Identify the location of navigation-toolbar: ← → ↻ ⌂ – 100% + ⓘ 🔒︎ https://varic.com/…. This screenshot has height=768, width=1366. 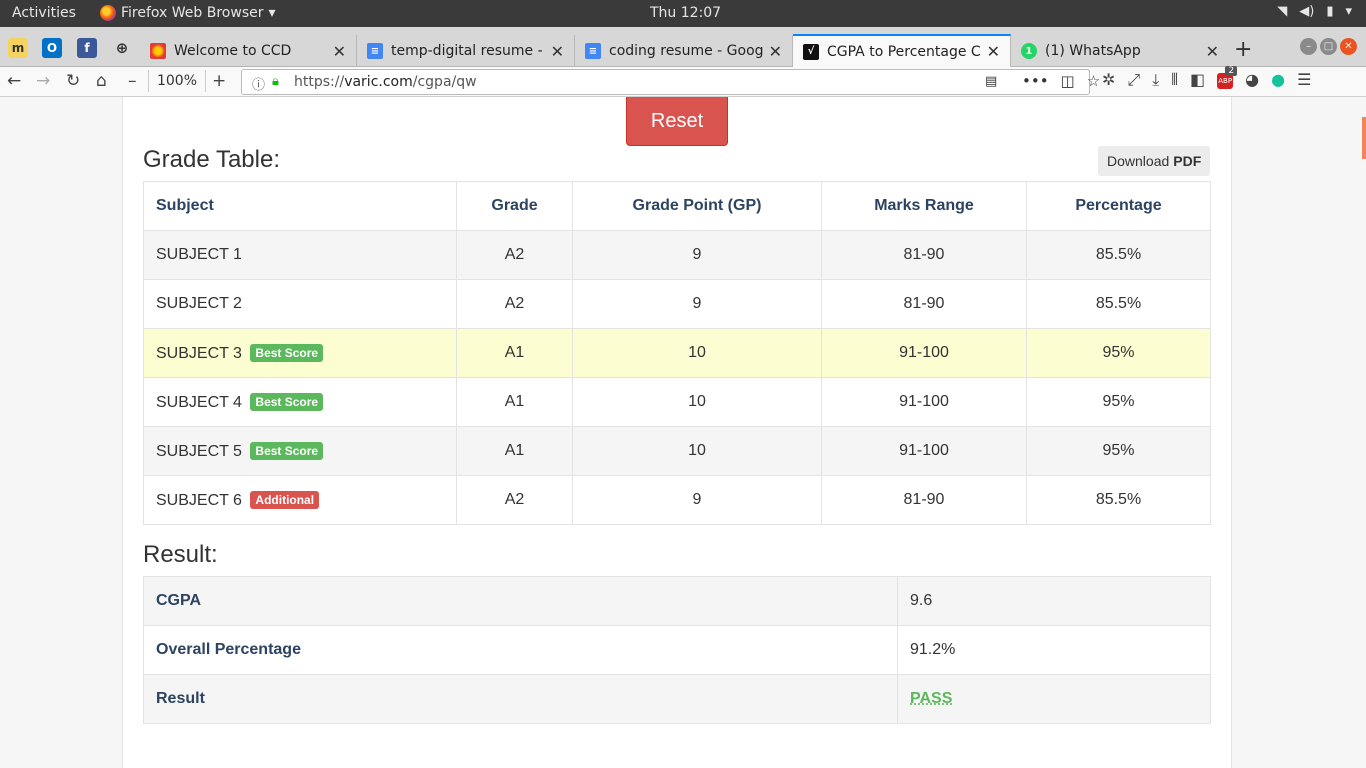
(683, 81).